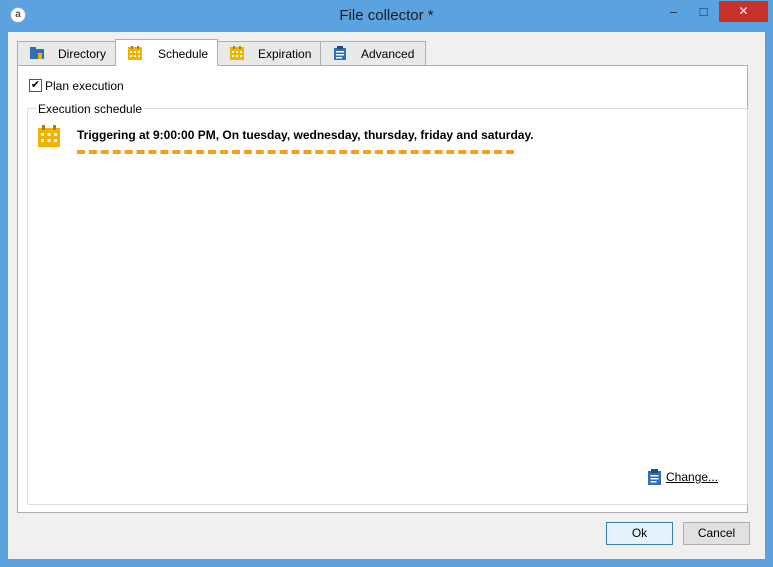  What do you see at coordinates (82, 54) in the screenshot?
I see `tab-directory-label: Directory` at bounding box center [82, 54].